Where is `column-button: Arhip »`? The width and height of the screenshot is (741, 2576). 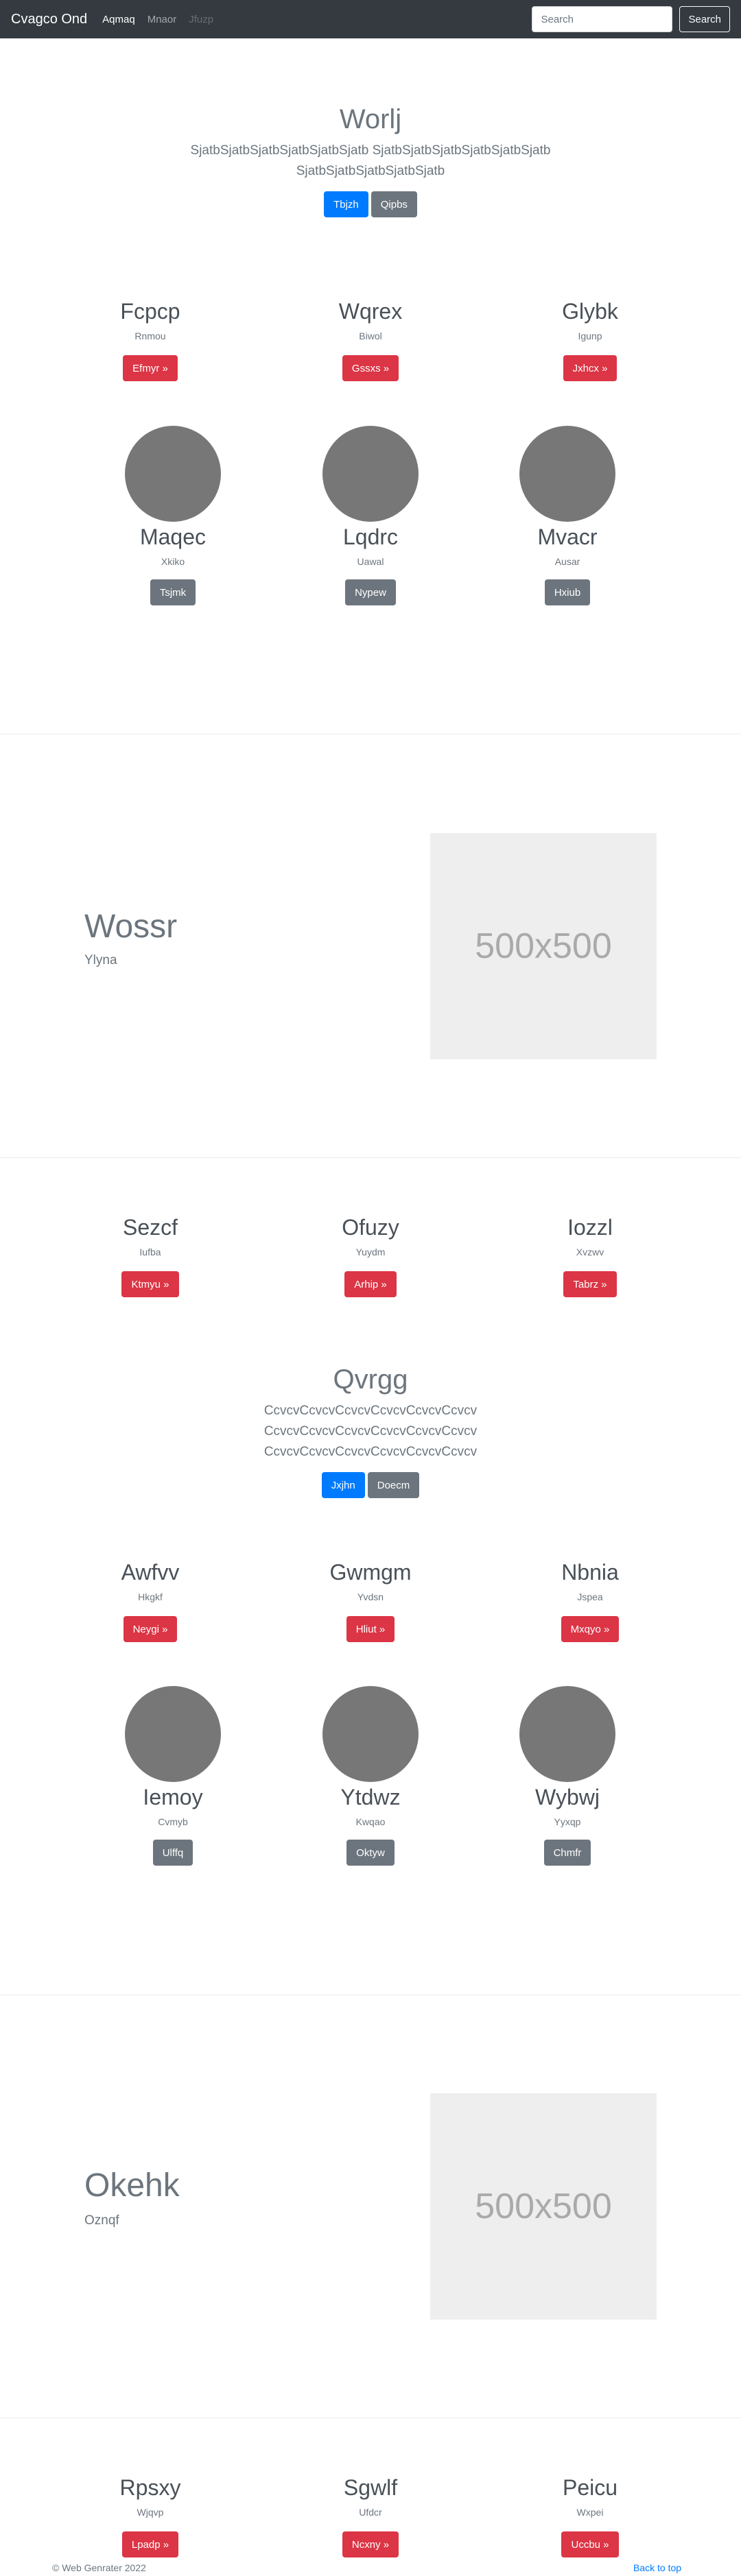
column-button: Arhip » is located at coordinates (370, 1284).